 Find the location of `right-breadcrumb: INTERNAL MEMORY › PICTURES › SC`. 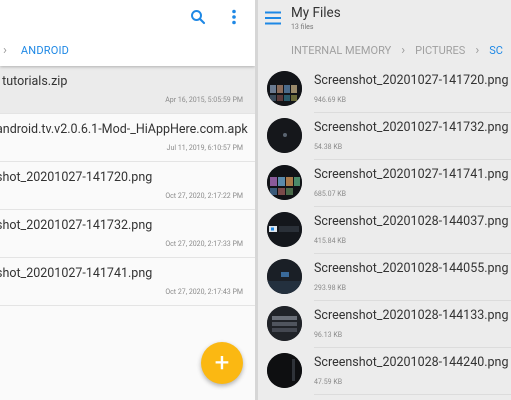

right-breadcrumb: INTERNAL MEMORY › PICTURES › SC is located at coordinates (380, 50).